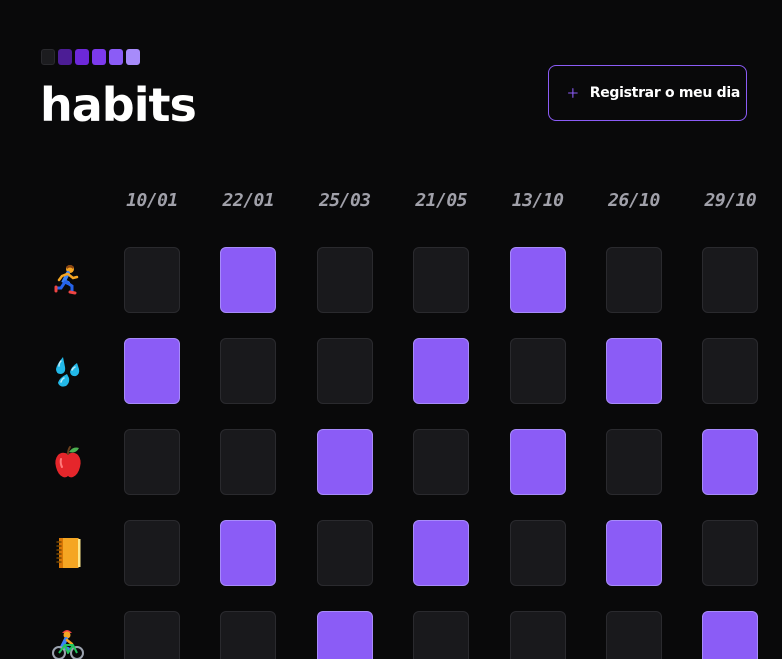 The image size is (782, 659). I want to click on runner-icon, so click(68, 280).